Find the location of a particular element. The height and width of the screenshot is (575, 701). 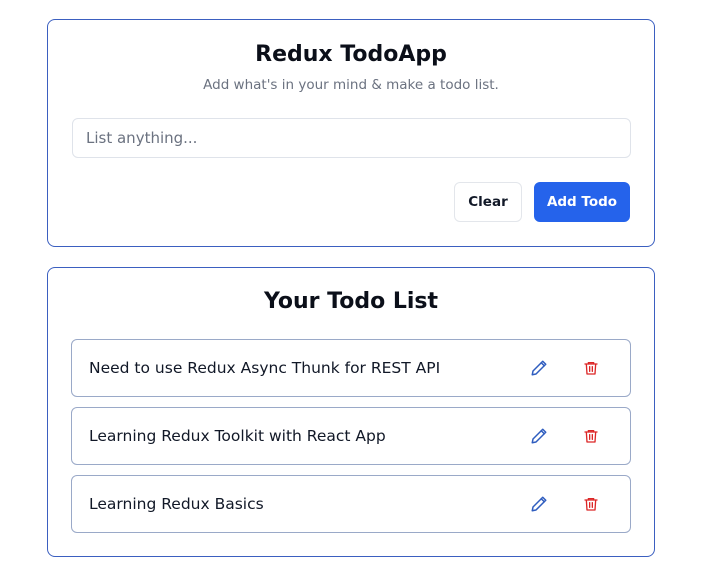

todo-item-text: Learning Redux Basics is located at coordinates (176, 504).